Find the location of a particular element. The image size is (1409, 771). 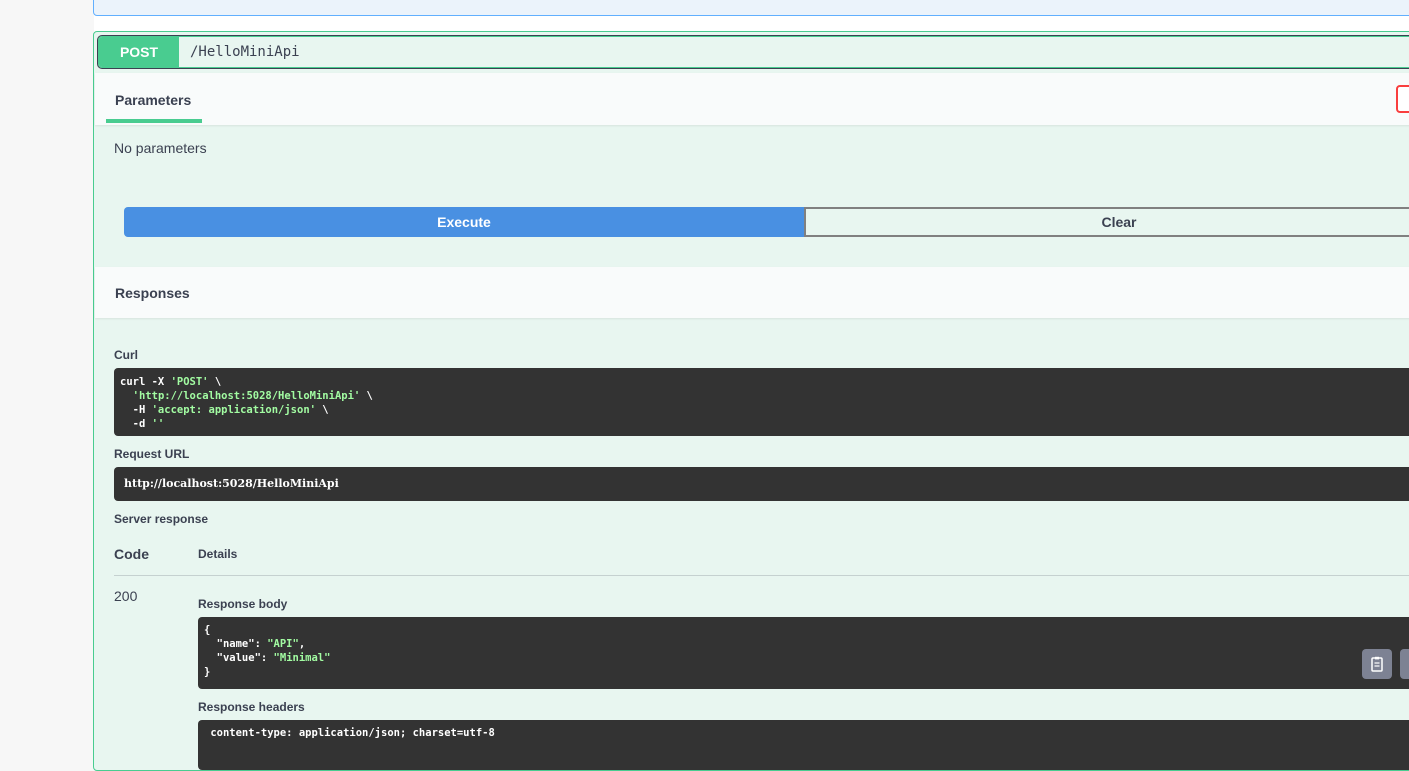

response-body-line: { is located at coordinates (207, 630).